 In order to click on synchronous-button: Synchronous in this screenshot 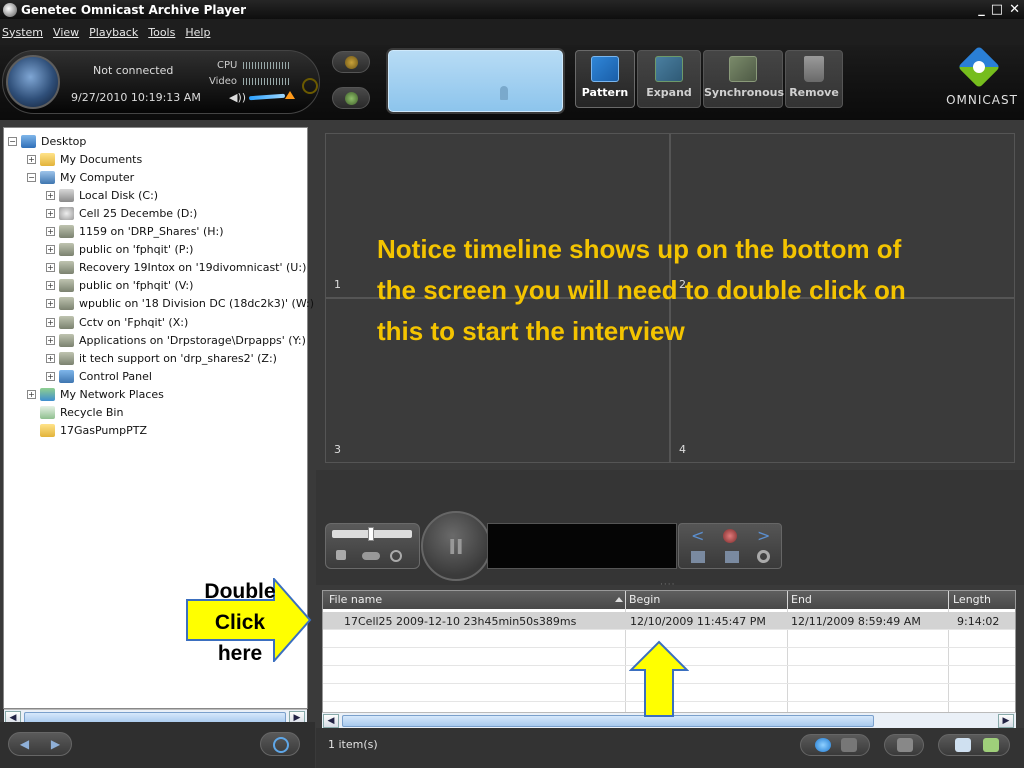, I will do `click(744, 79)`.